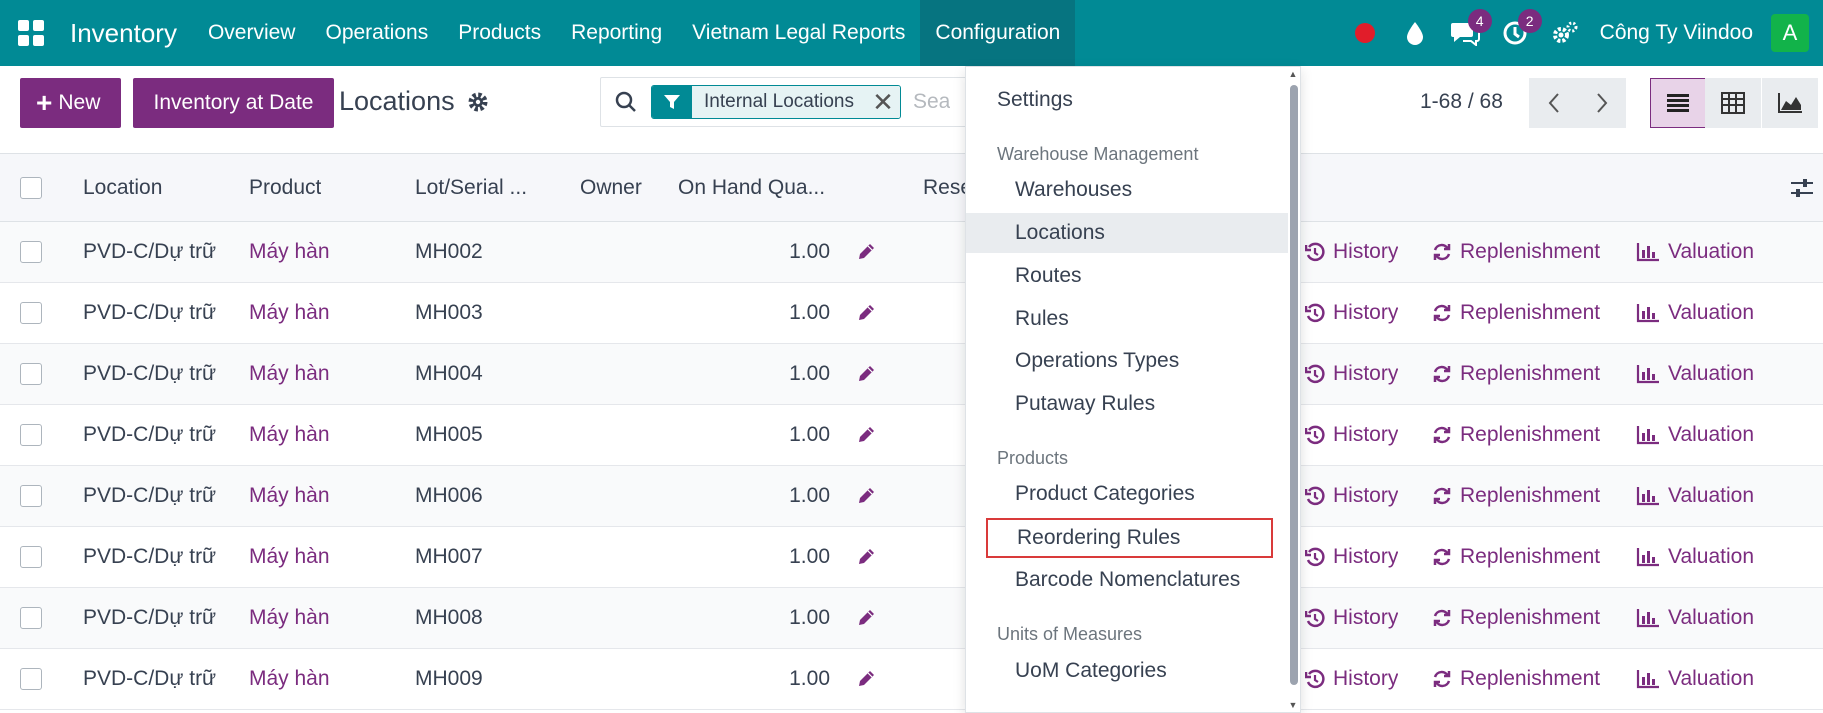 This screenshot has width=1823, height=713. I want to click on list-view-button, so click(1678, 103).